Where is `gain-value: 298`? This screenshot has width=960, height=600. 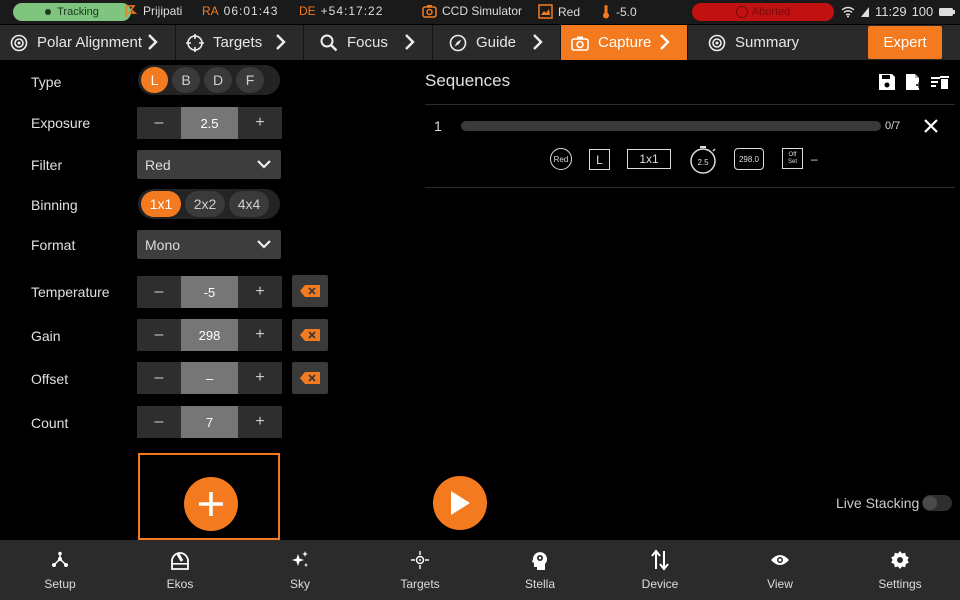 gain-value: 298 is located at coordinates (209, 335).